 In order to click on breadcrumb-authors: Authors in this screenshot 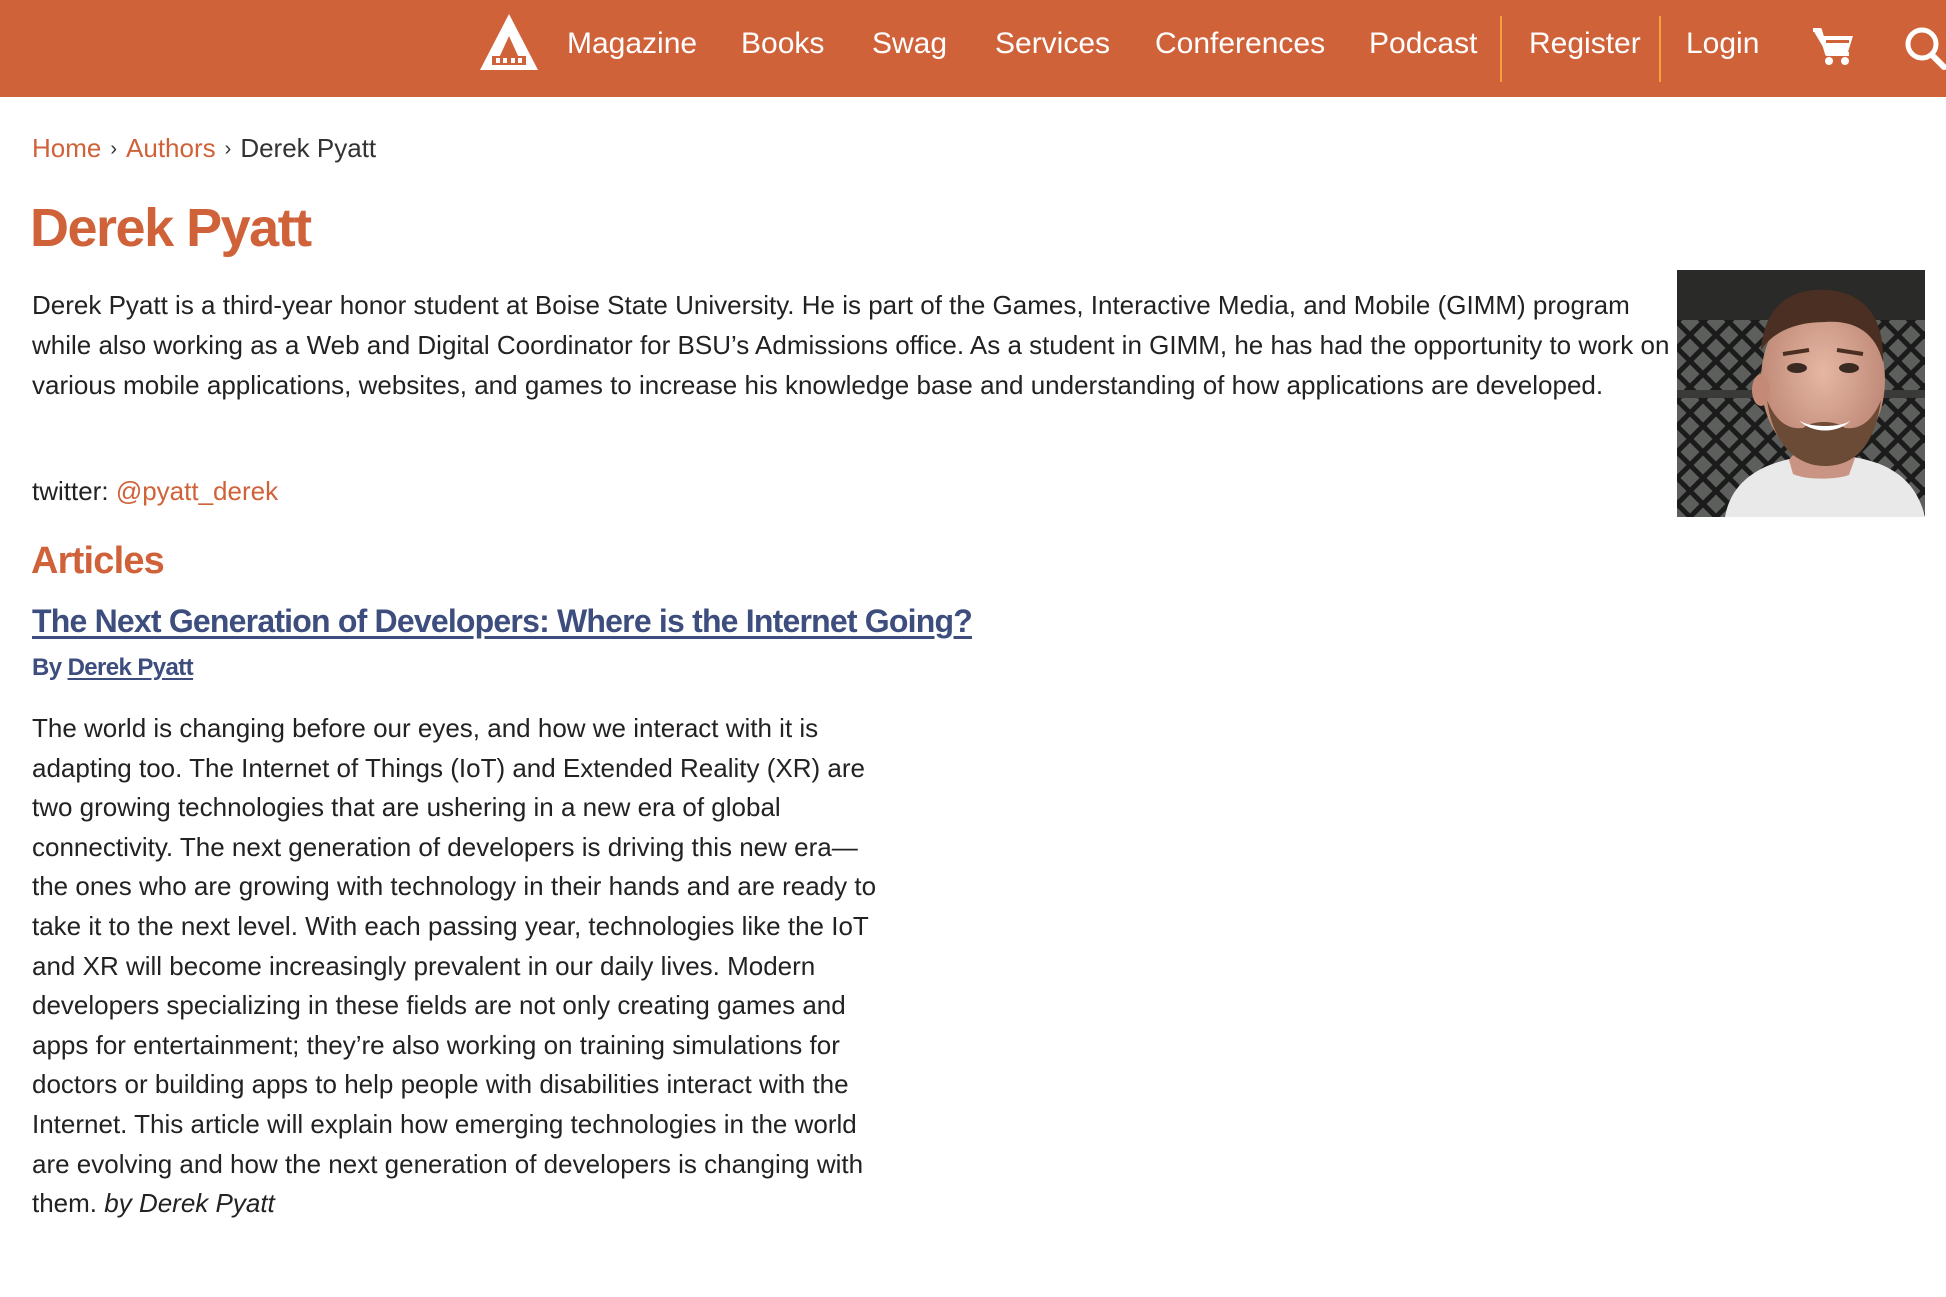, I will do `click(171, 148)`.